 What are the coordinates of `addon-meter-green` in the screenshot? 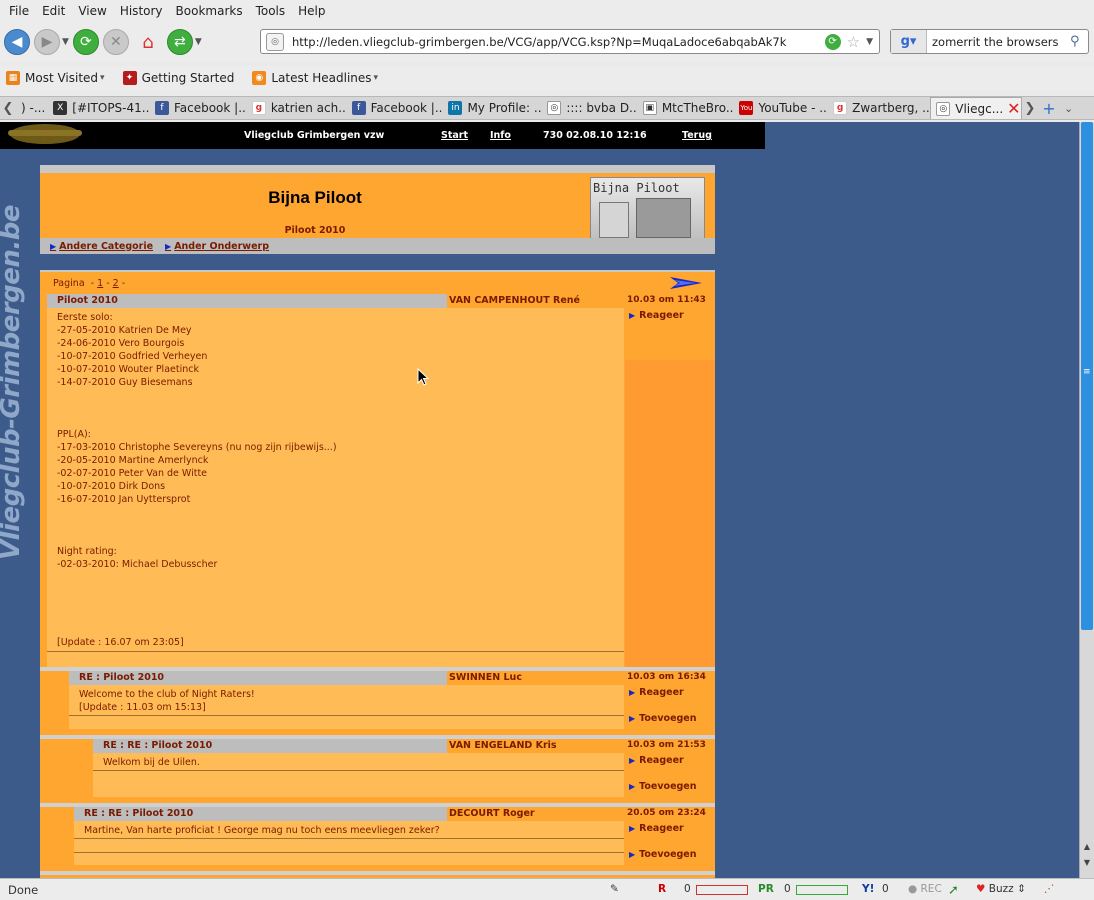 It's located at (822, 890).